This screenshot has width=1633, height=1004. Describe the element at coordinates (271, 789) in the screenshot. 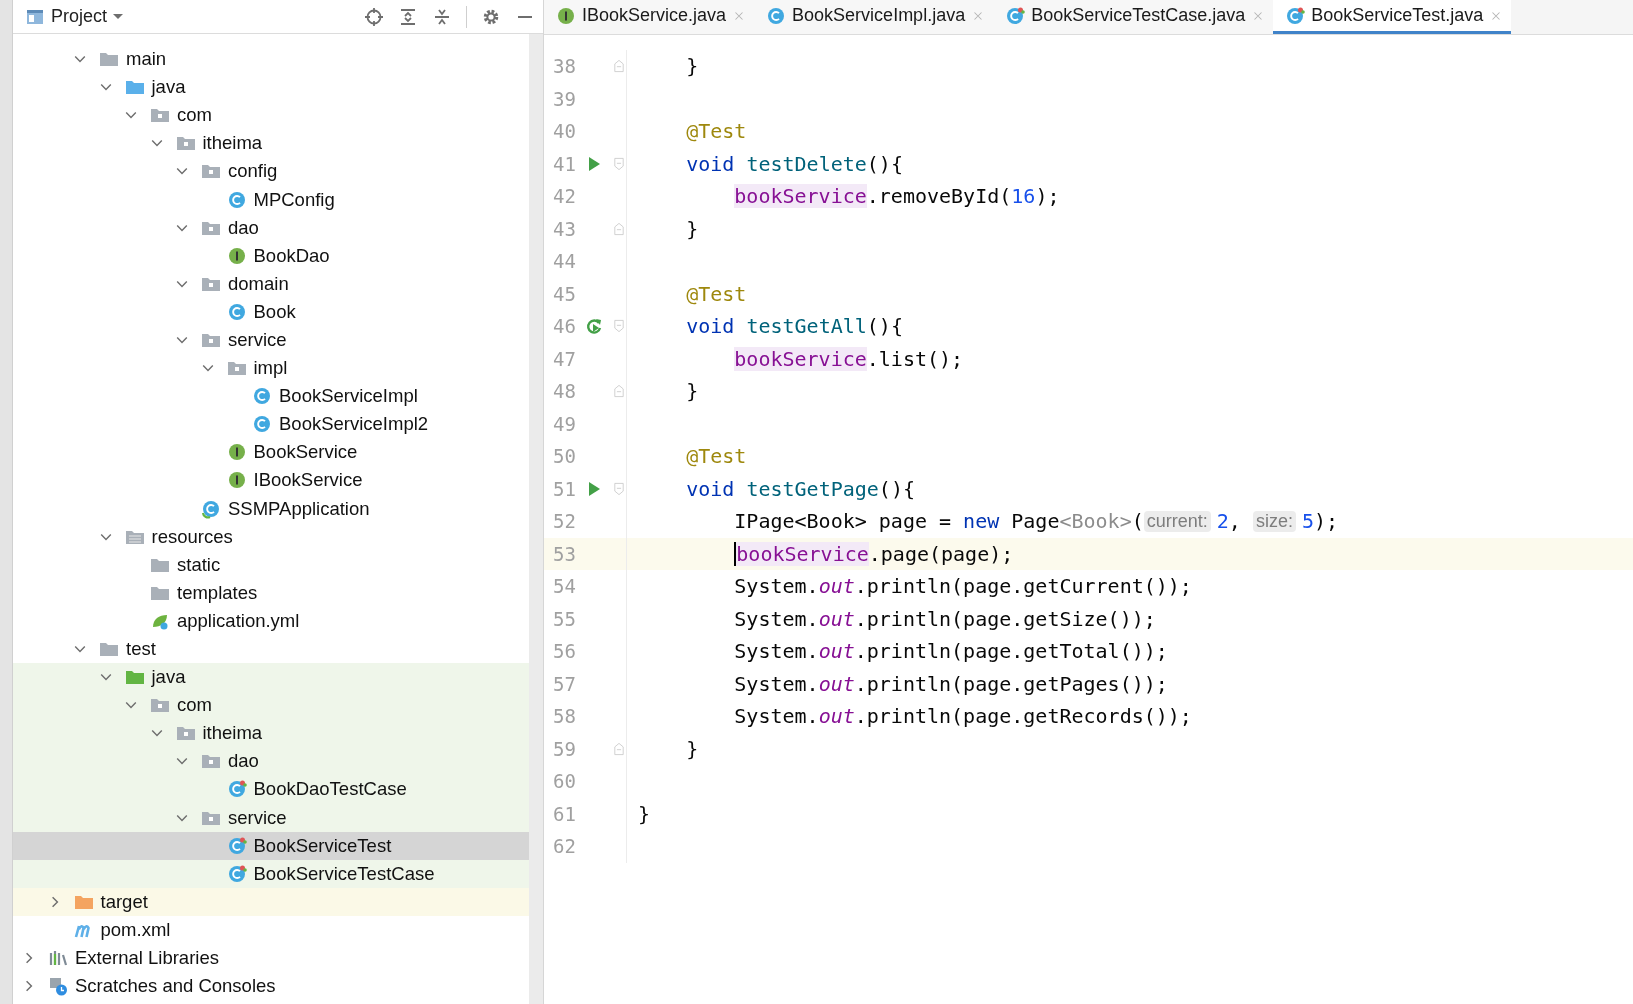

I see `tree-item: BookDaoTestCase` at that location.